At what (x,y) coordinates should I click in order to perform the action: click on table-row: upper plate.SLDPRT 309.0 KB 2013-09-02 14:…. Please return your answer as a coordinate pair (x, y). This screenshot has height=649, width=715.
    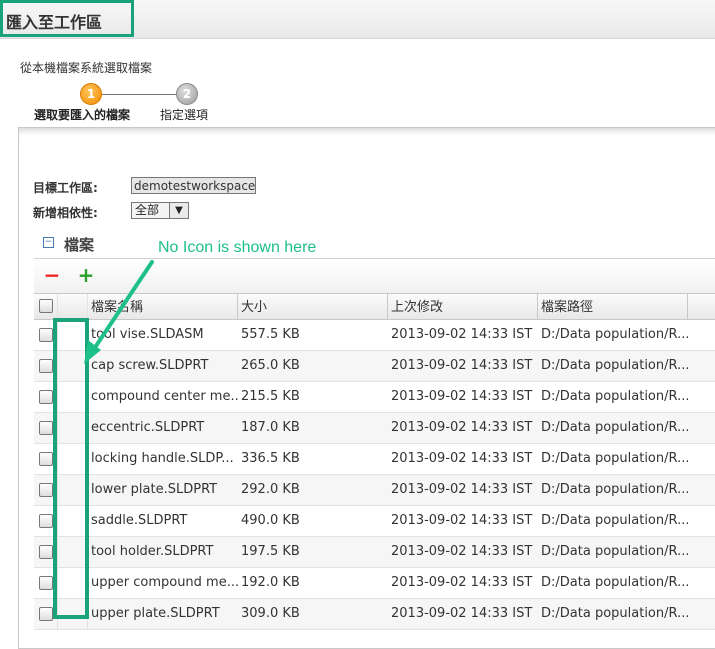
    Looking at the image, I should click on (374, 614).